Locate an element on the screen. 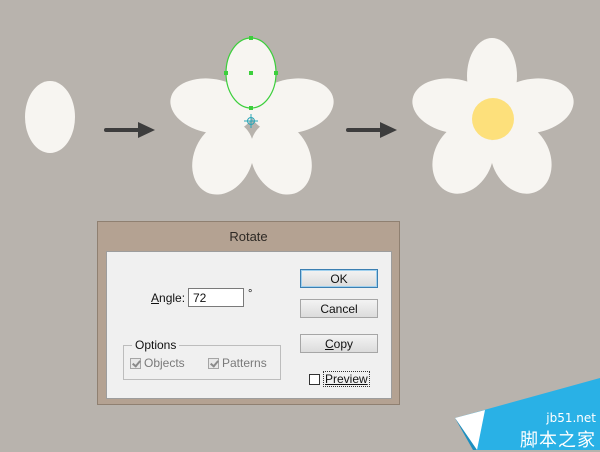  watermark: jb51.net 脚本之家 is located at coordinates (527, 414).